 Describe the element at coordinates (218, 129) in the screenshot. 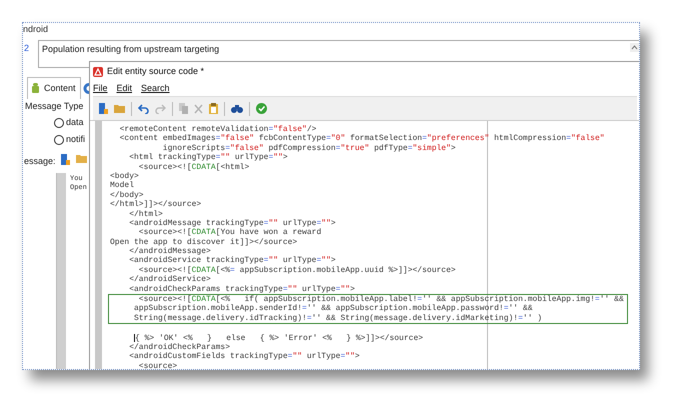

I see `code-line: <remoteContent remoteValidation="false"/>` at that location.